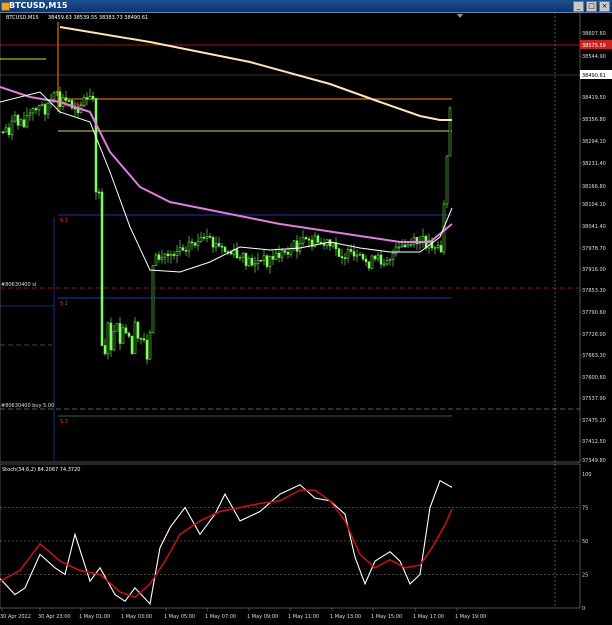 The width and height of the screenshot is (612, 625). I want to click on stoch-label: Stoch(34,6,2) 84.2067 74.3720, so click(41, 470).